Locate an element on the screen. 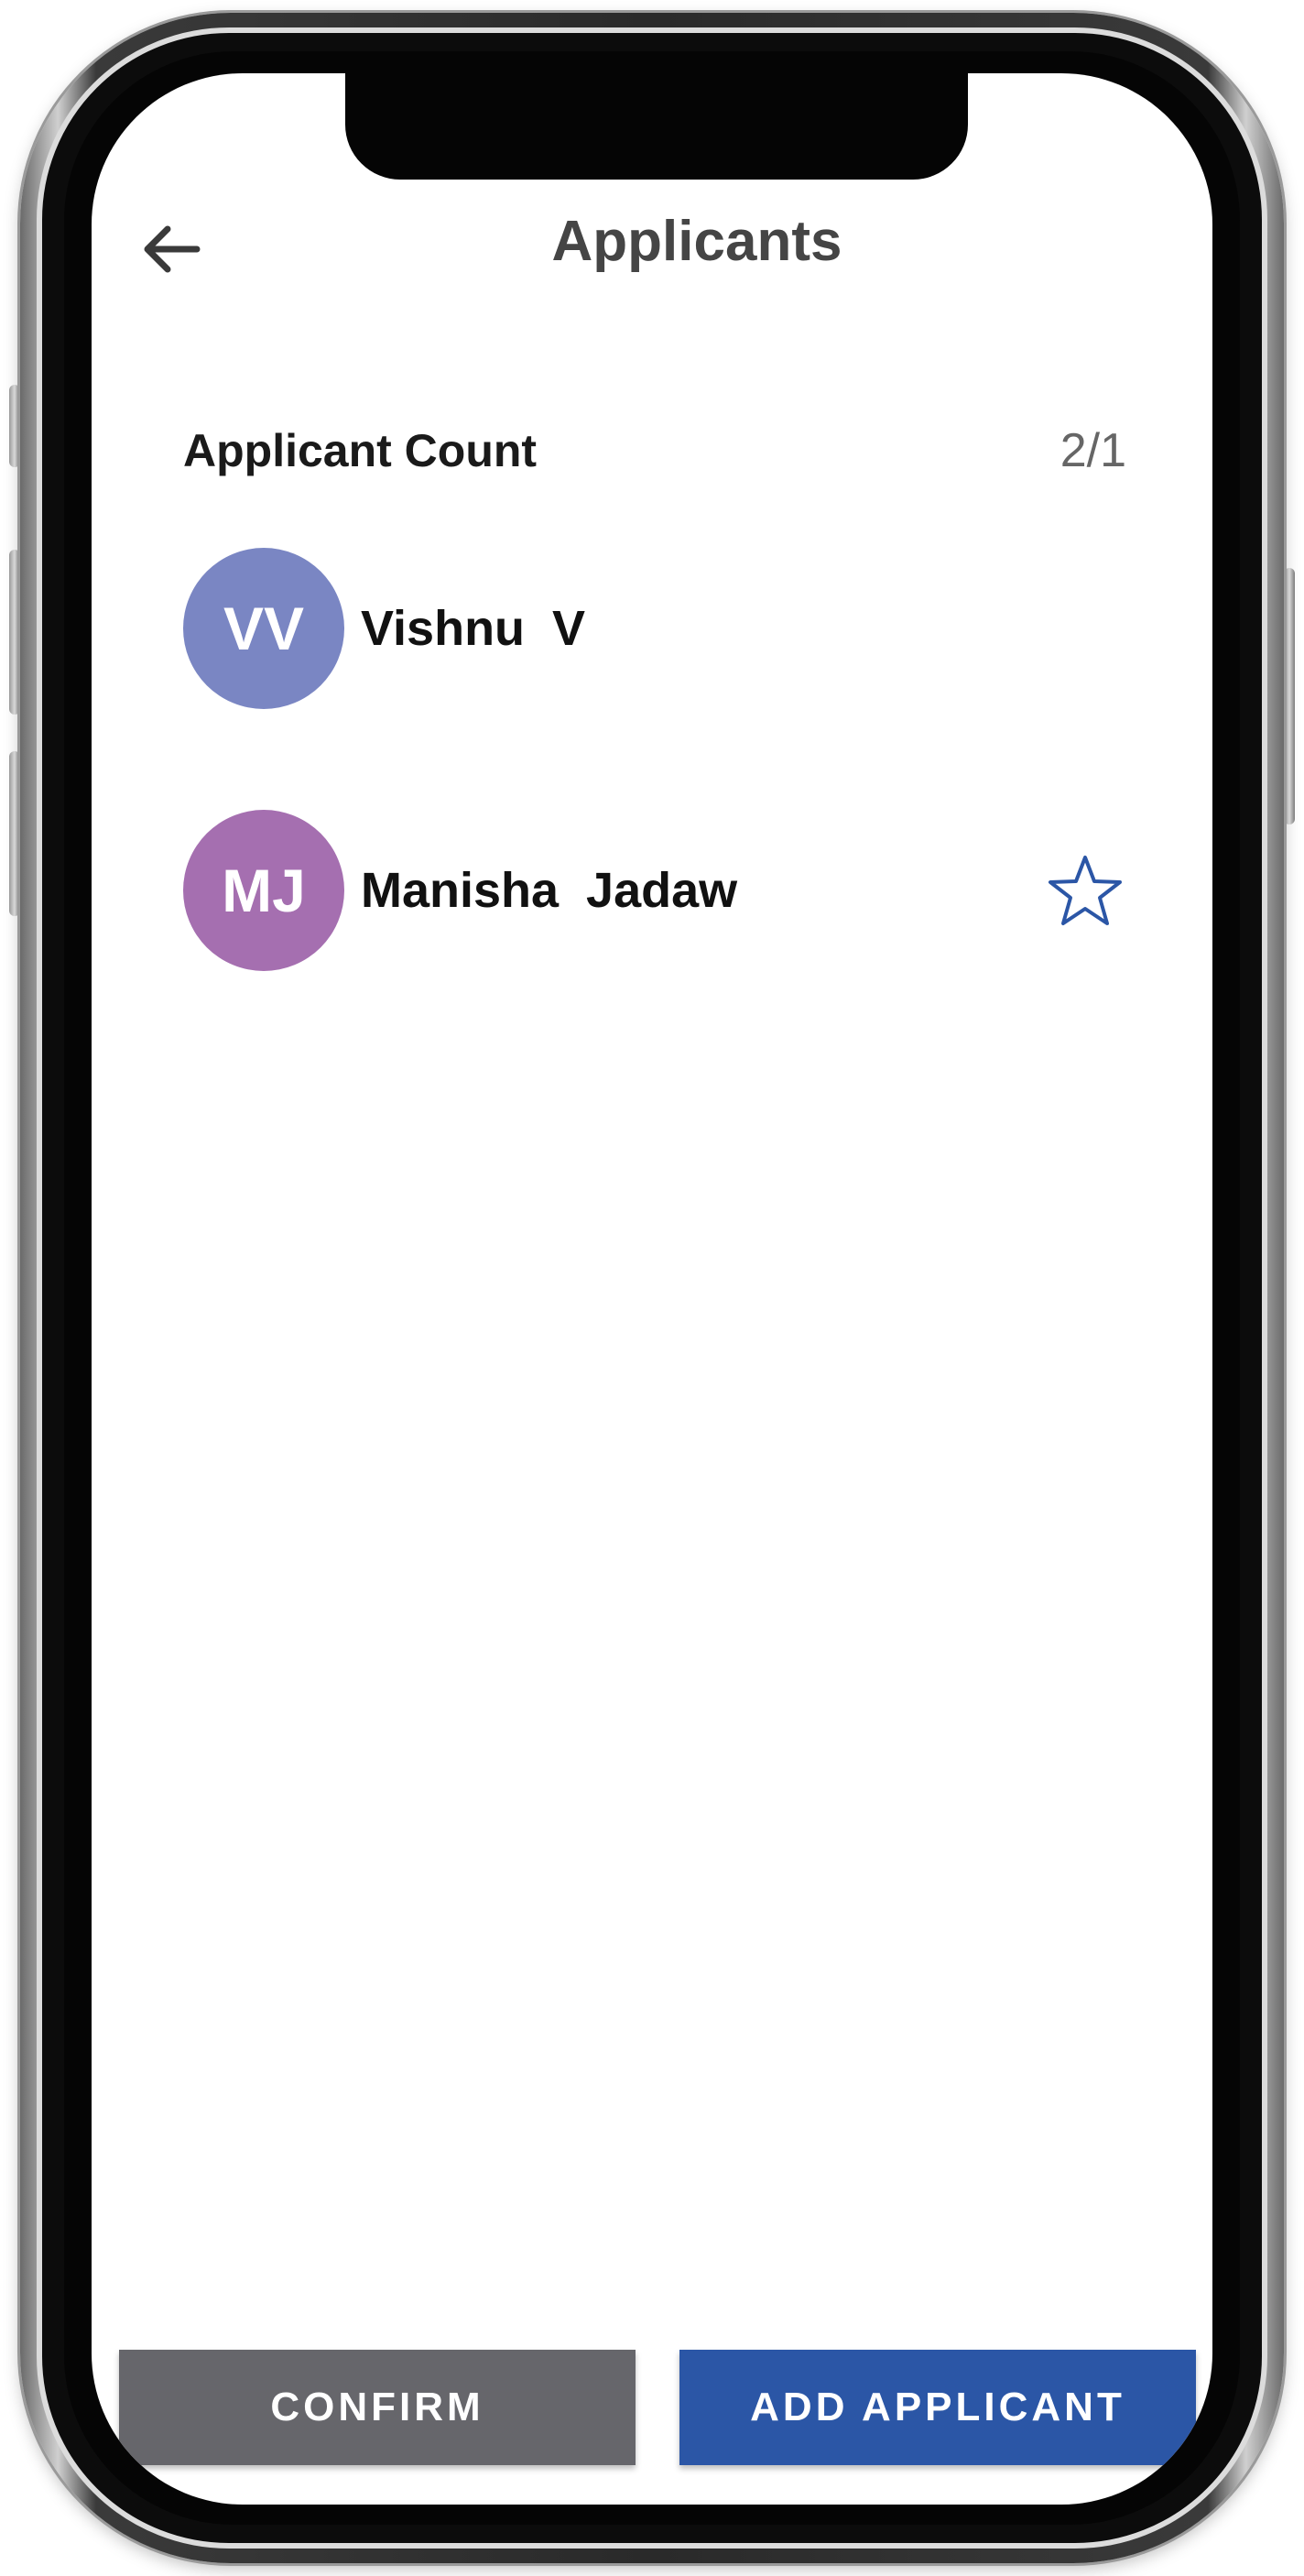  app-header: Applicants is located at coordinates (652, 247).